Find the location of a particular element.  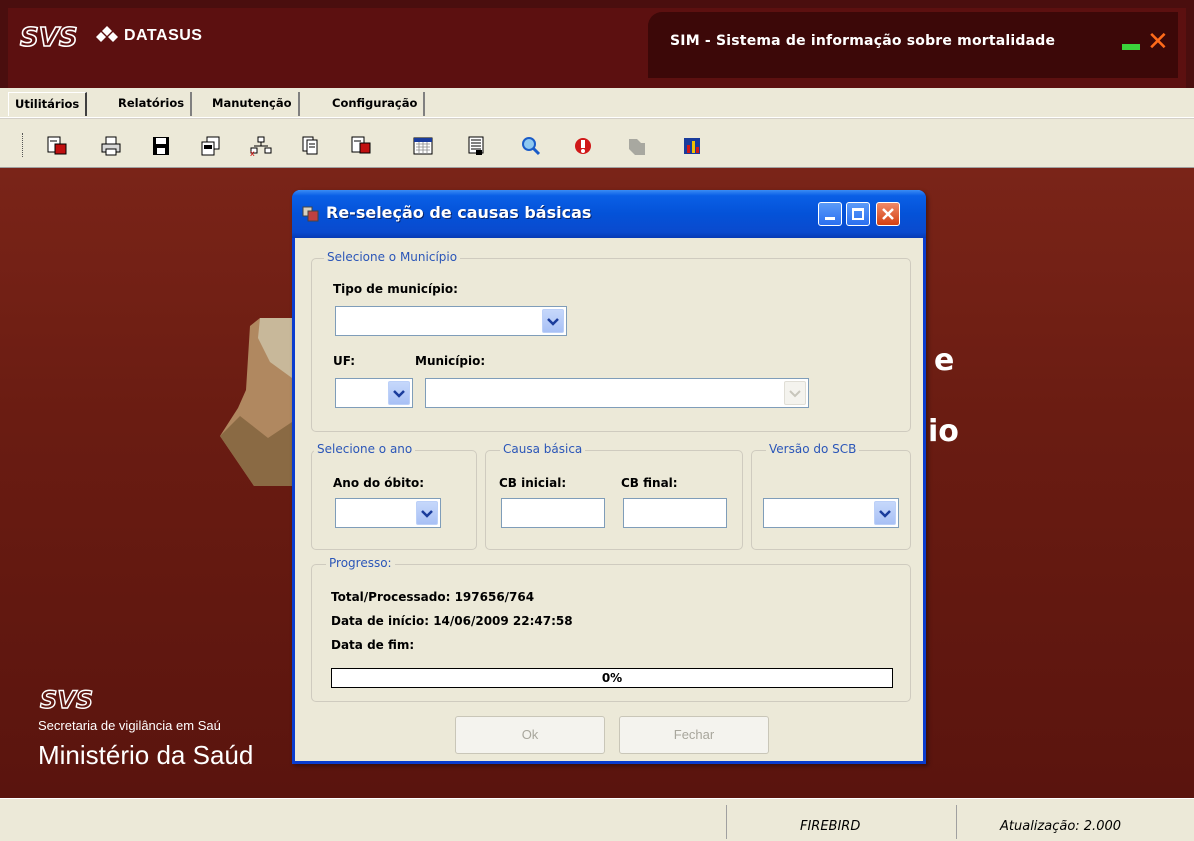

menu-relatorios: Relatórios is located at coordinates (152, 104).